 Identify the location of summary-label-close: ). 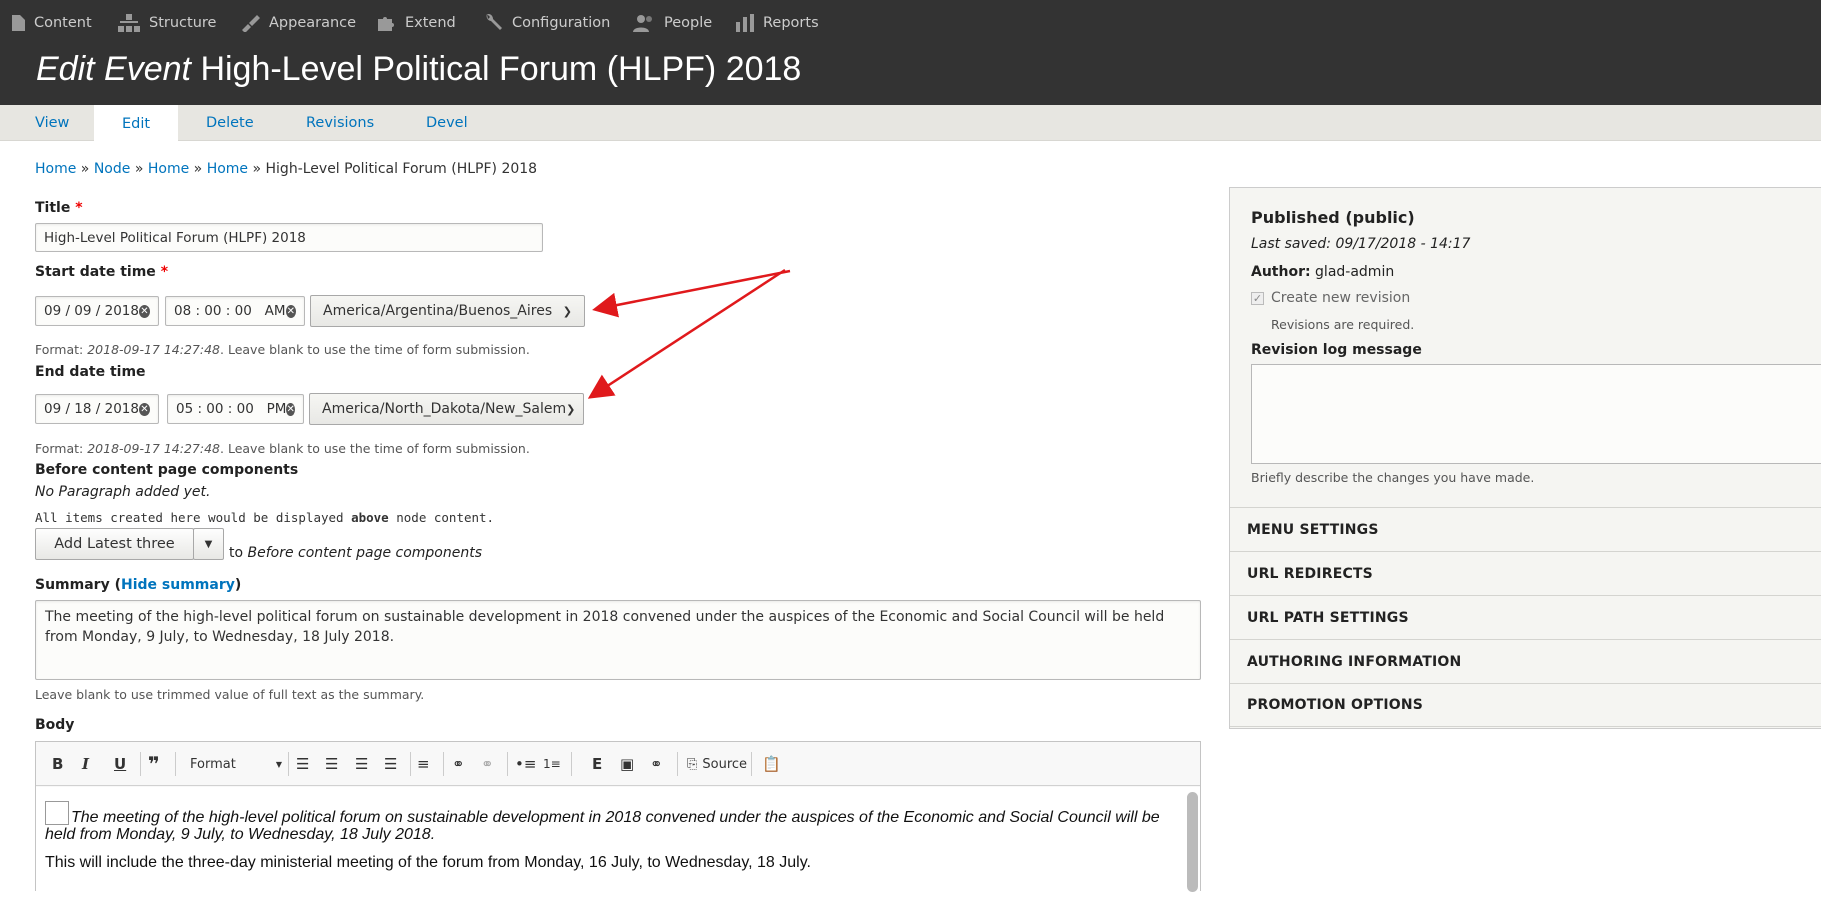
(238, 585).